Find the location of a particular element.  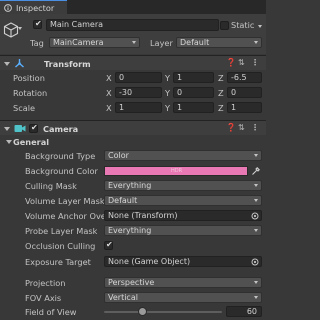

volume-anchor-field: None (Transform) is located at coordinates (183, 215).